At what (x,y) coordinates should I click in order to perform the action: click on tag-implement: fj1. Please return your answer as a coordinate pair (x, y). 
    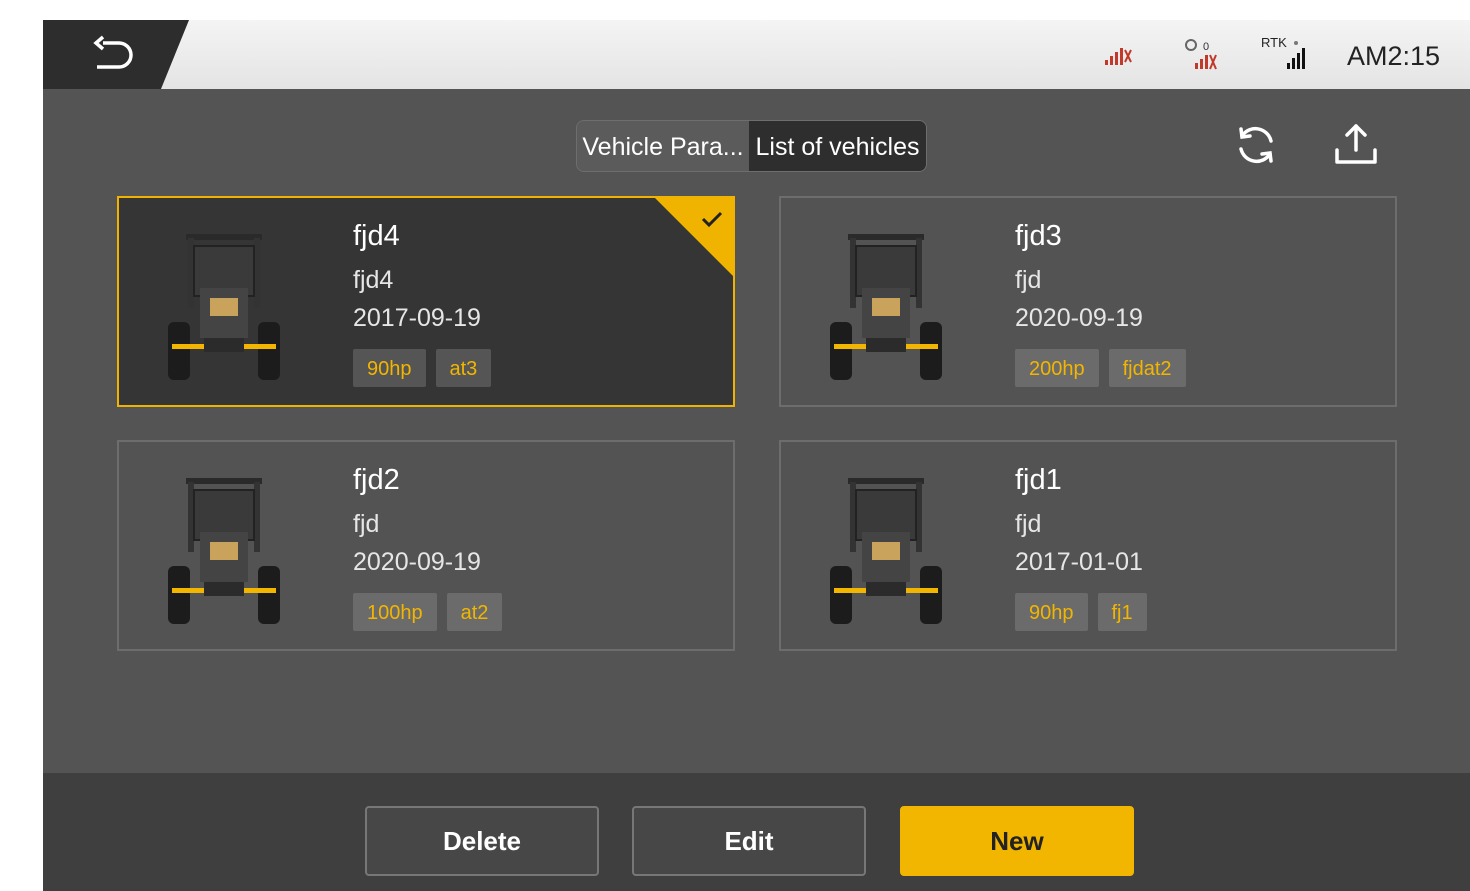
    Looking at the image, I should click on (1122, 612).